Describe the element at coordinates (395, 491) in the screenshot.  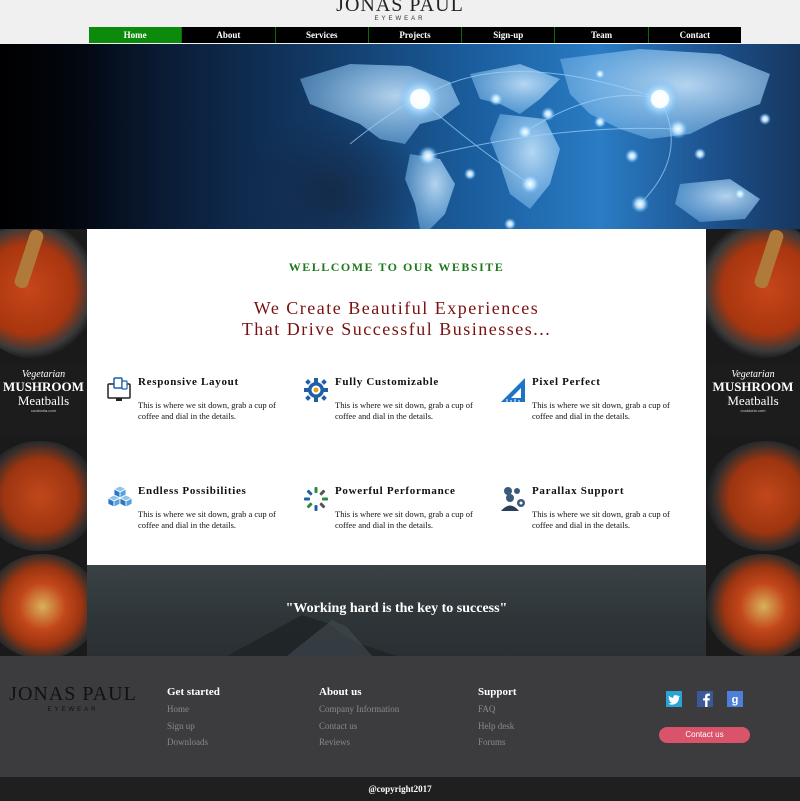
I see `feature-title: Powerful Performance` at that location.